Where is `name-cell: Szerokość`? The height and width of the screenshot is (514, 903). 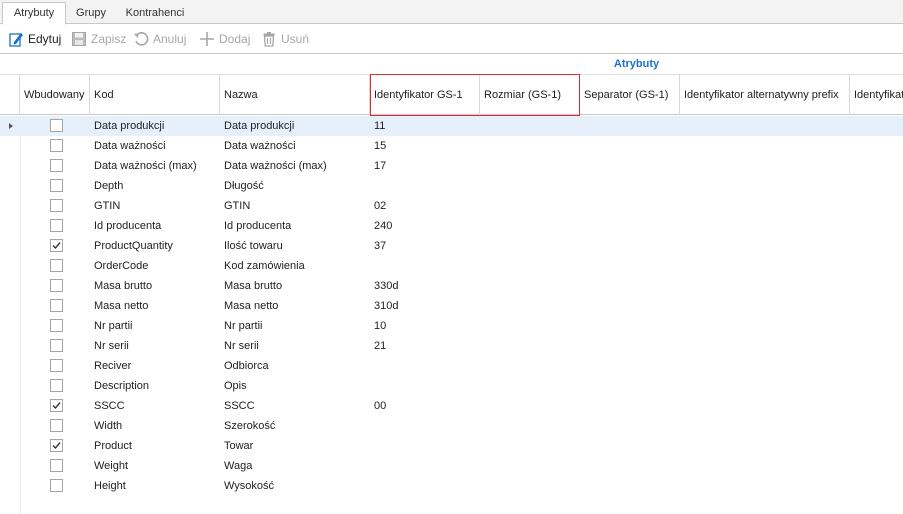
name-cell: Szerokość is located at coordinates (295, 426).